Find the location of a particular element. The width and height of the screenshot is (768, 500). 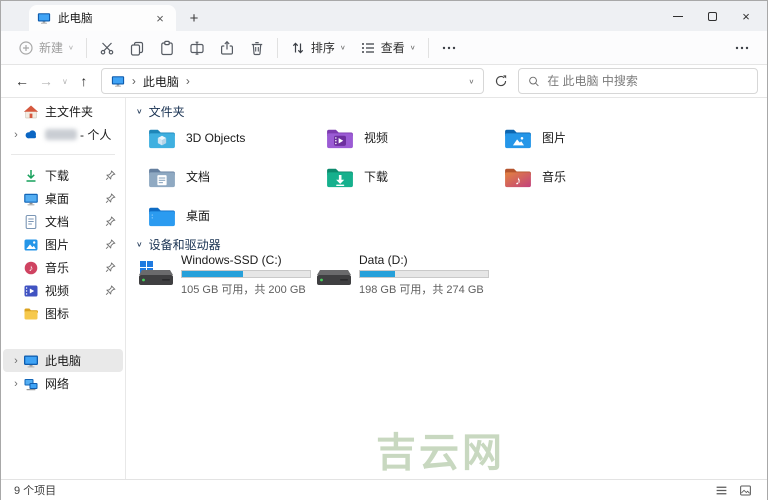

sidebar-item-downloads: 下载 is located at coordinates (63, 175).